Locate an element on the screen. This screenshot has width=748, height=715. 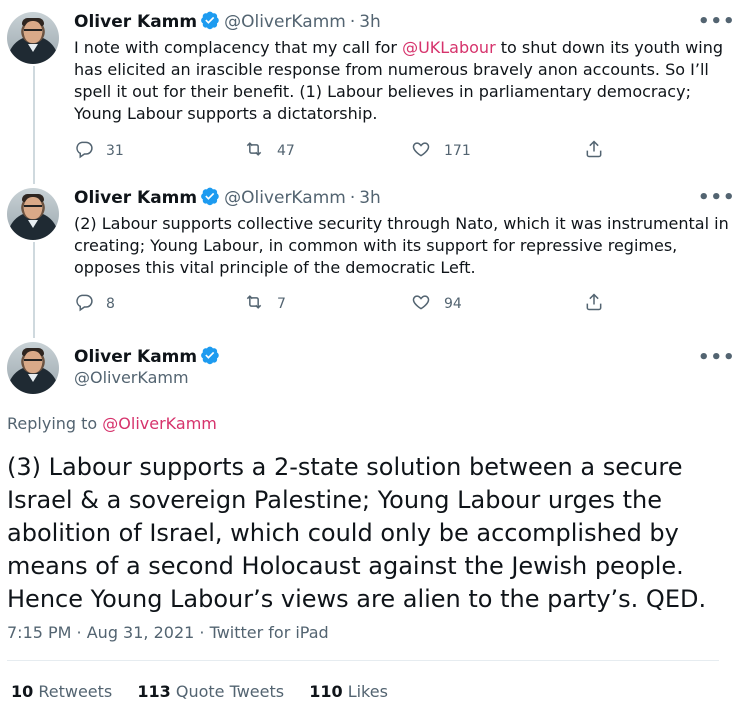
likes-label: Likes is located at coordinates (367, 691).